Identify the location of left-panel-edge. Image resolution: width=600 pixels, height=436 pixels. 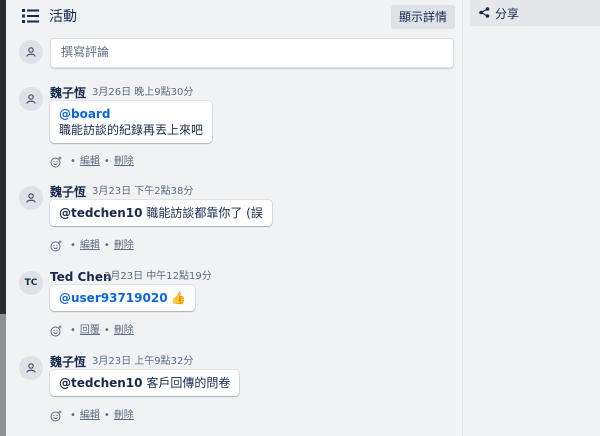
(3, 218).